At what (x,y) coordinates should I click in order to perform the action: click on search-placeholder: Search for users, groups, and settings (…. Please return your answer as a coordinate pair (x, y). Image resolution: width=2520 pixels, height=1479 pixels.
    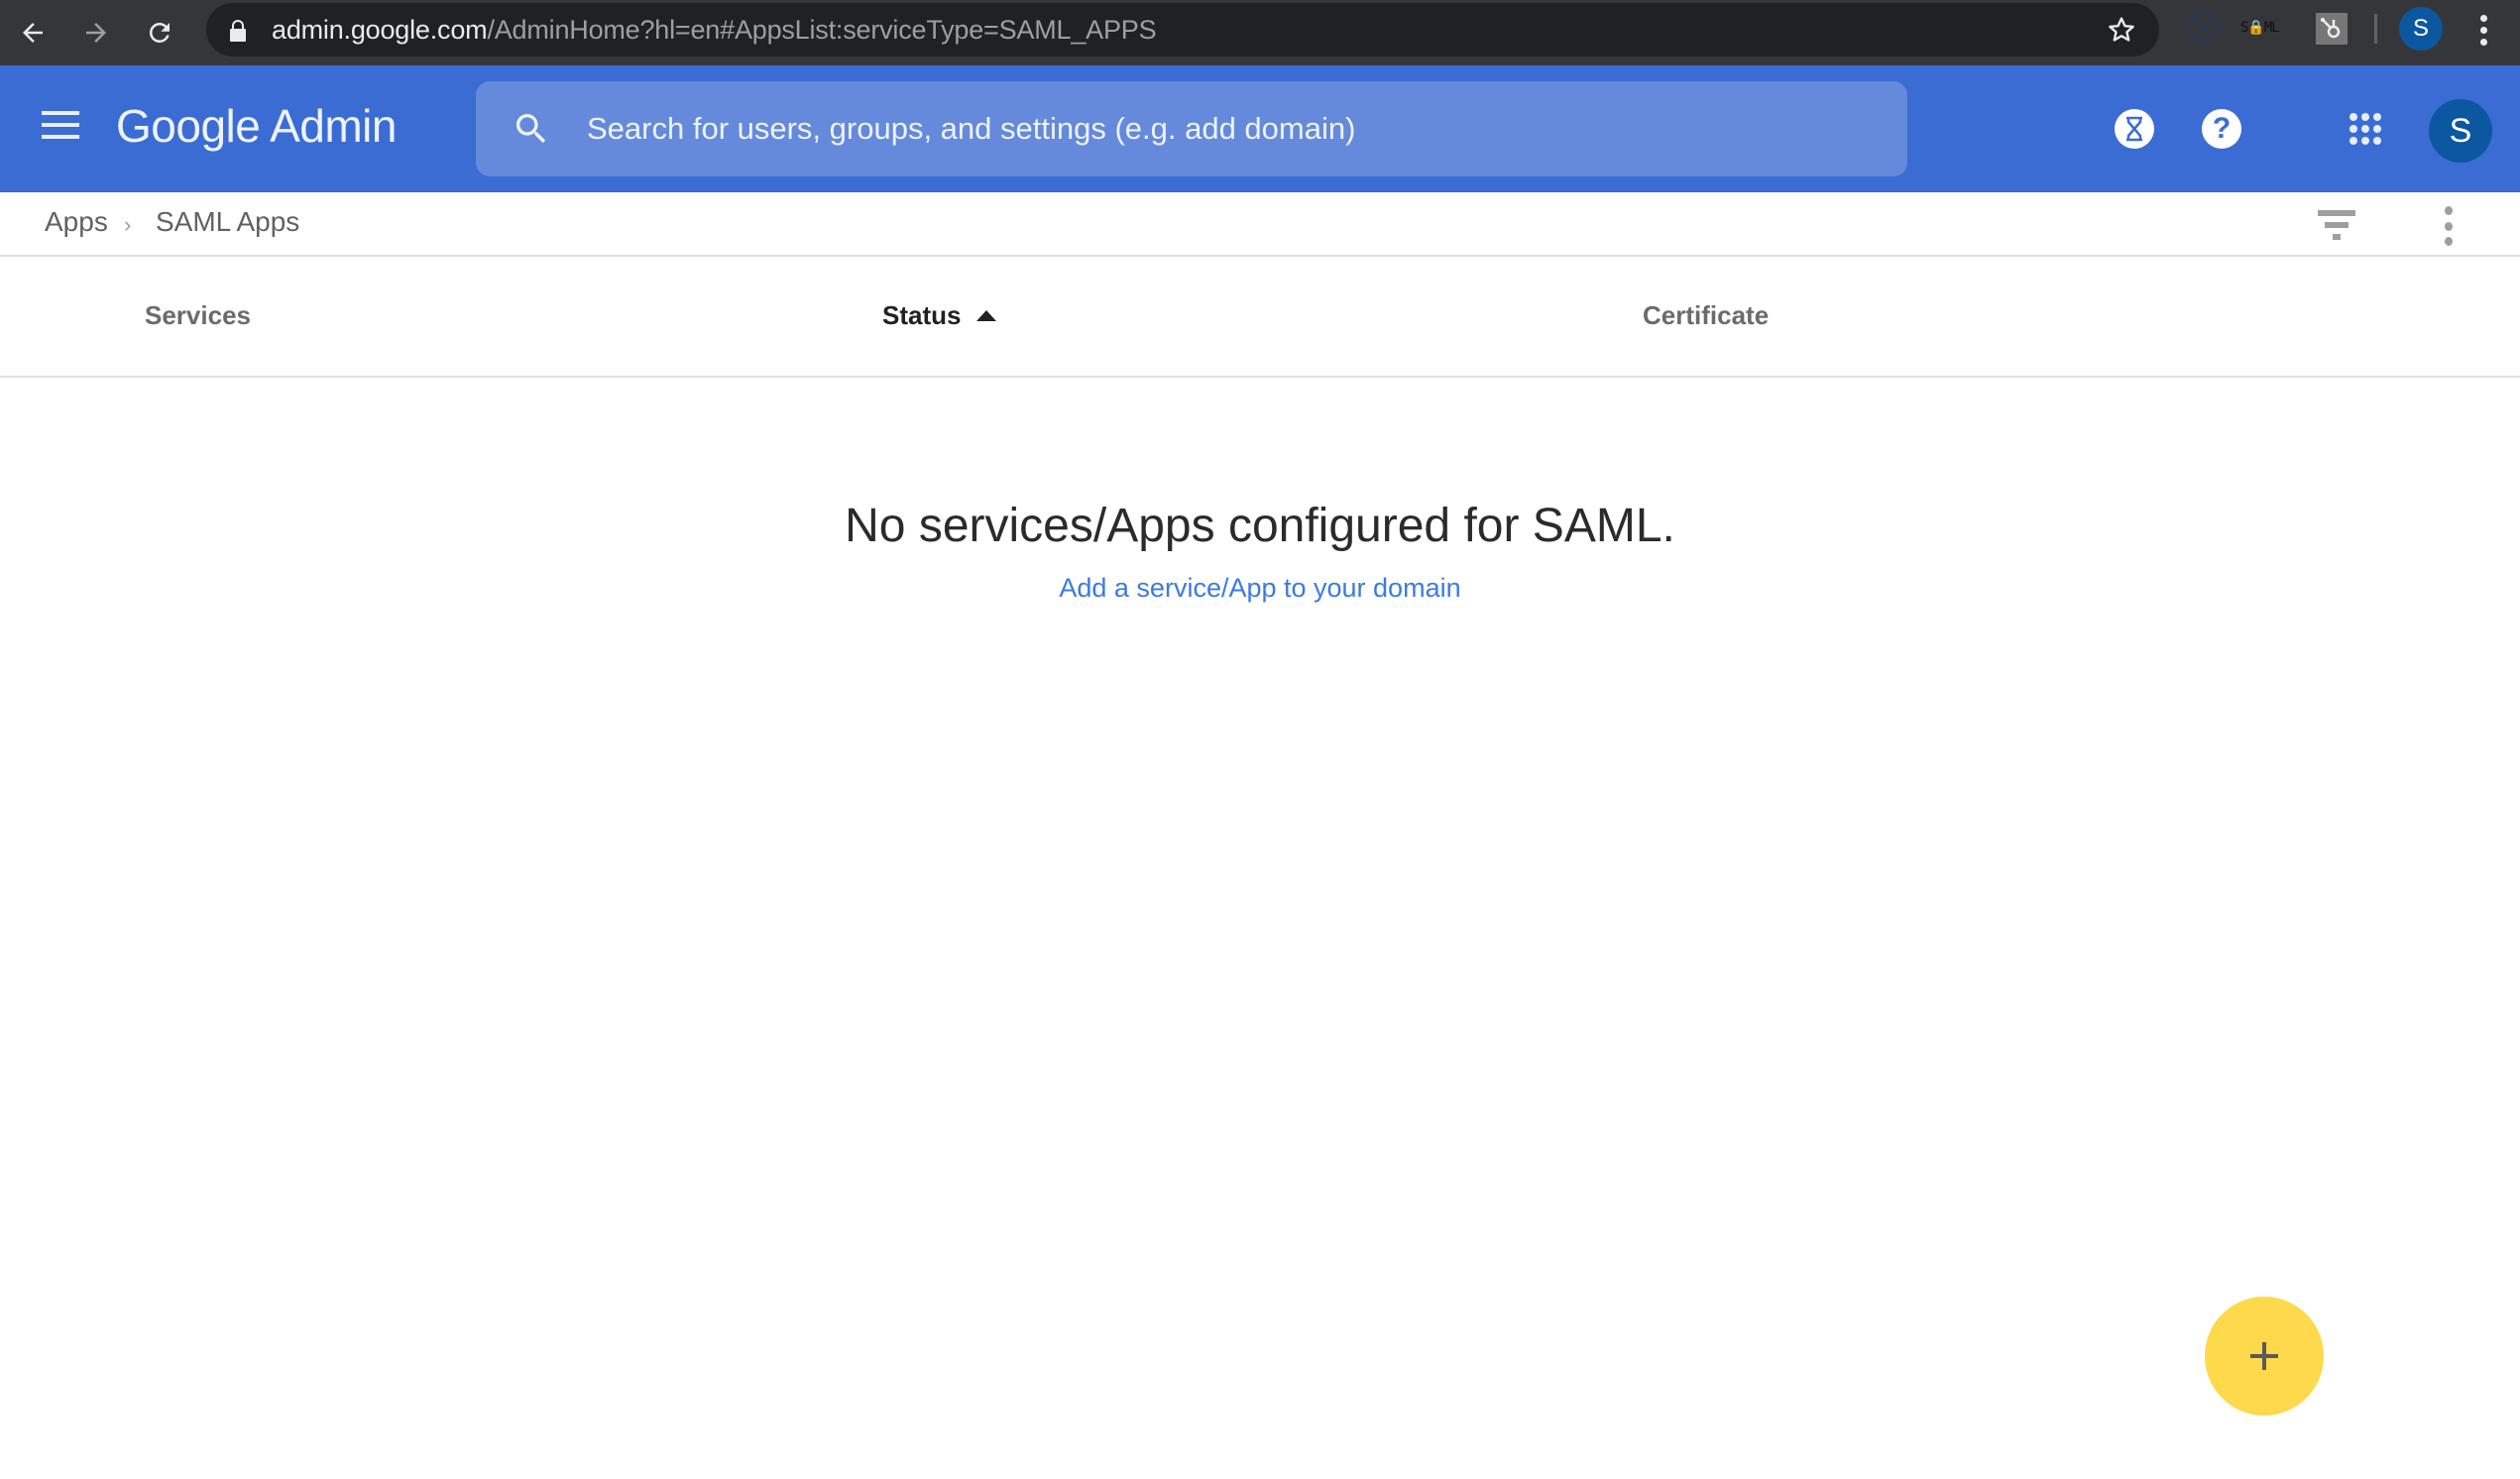
    Looking at the image, I should click on (971, 128).